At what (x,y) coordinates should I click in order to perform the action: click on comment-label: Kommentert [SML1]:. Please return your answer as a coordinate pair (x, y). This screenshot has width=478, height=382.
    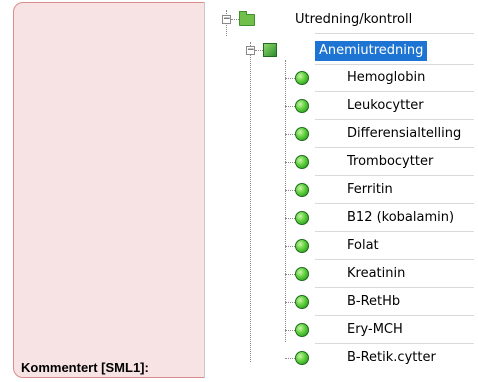
    Looking at the image, I should click on (85, 367).